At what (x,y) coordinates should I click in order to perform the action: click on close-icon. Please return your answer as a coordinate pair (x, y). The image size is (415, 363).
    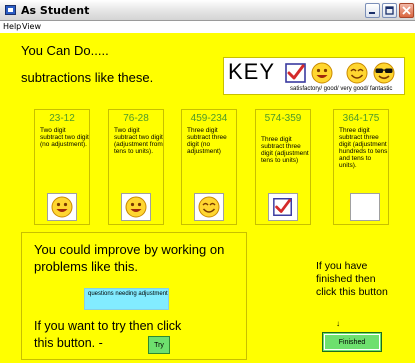
    Looking at the image, I should click on (406, 10).